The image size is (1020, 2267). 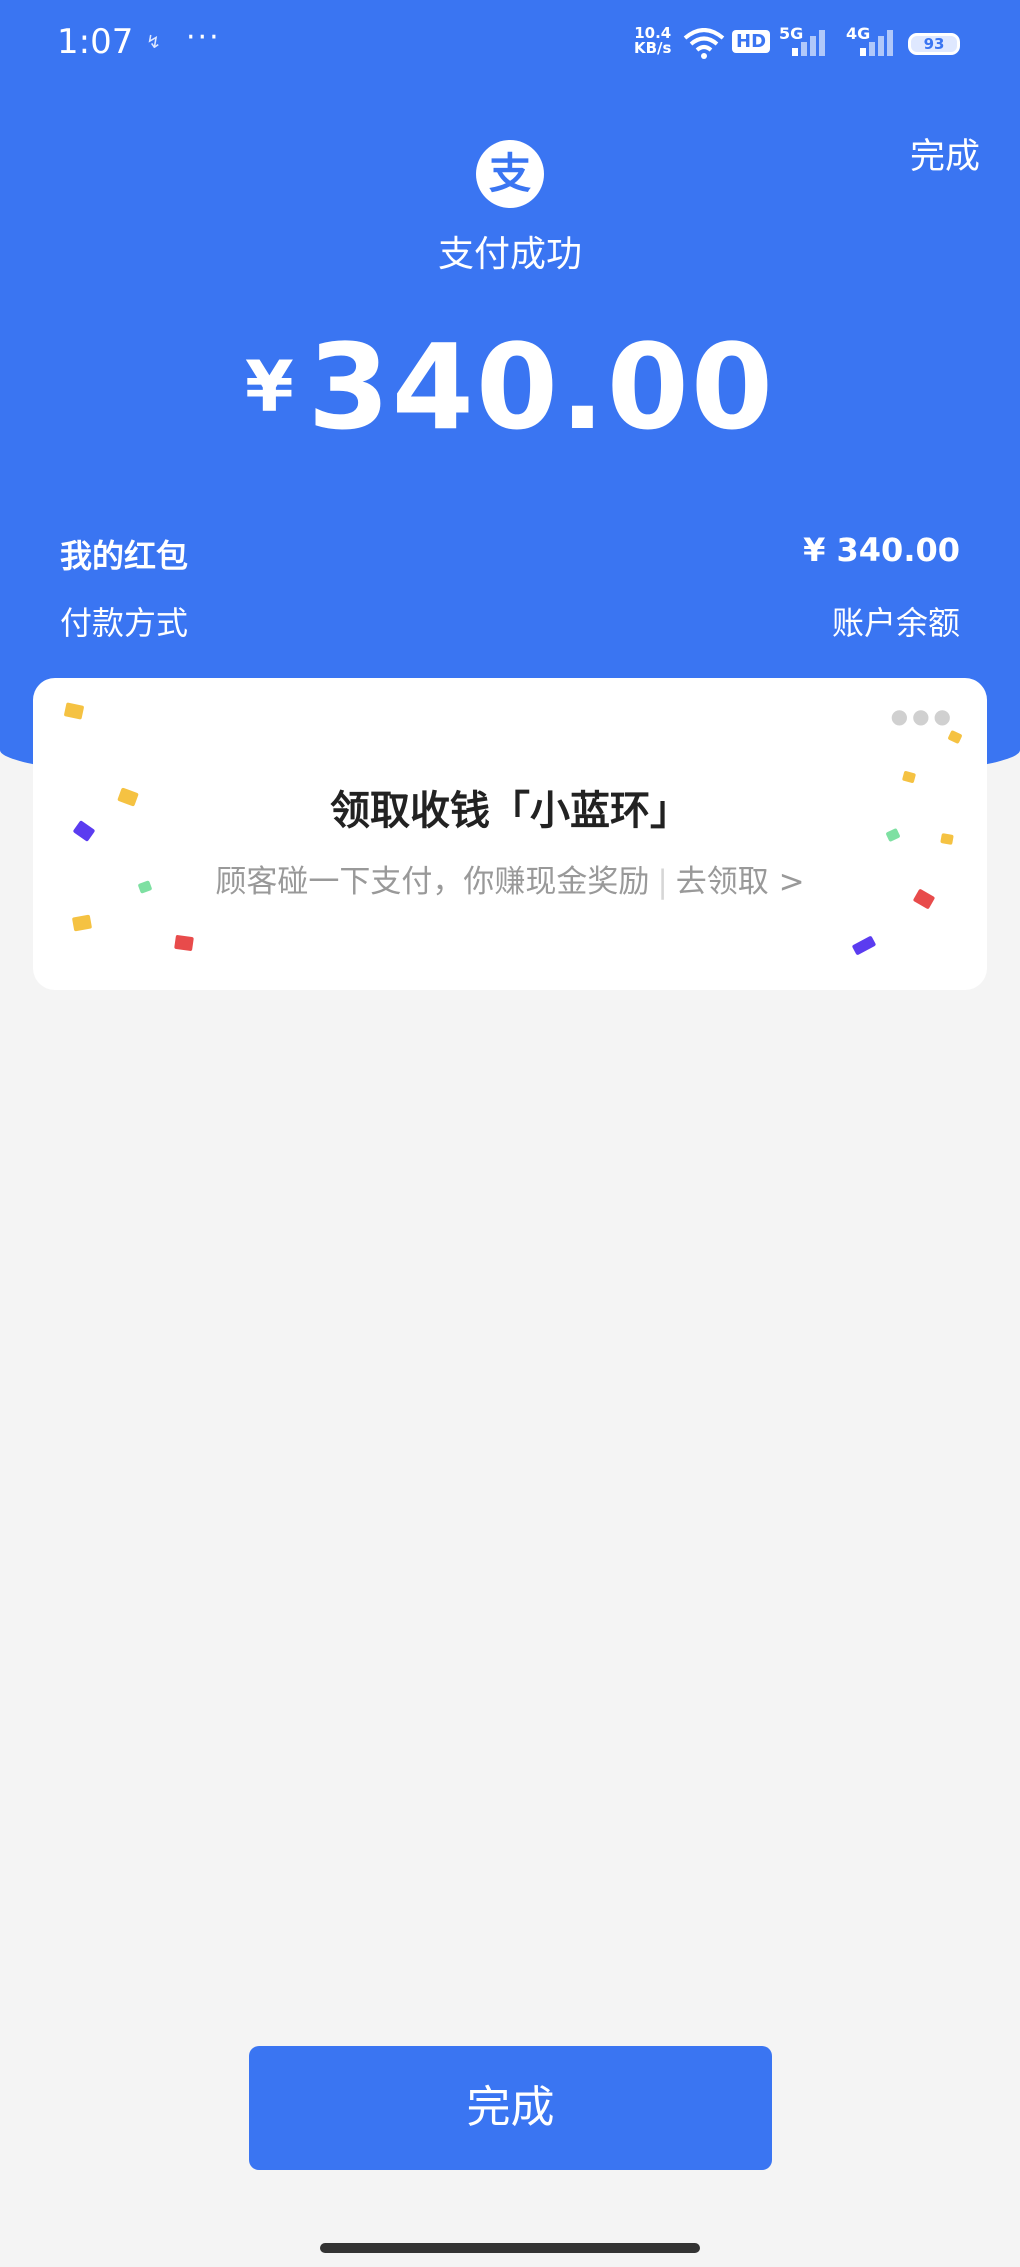 I want to click on network-speed: 10.4 KB/s, so click(x=652, y=41).